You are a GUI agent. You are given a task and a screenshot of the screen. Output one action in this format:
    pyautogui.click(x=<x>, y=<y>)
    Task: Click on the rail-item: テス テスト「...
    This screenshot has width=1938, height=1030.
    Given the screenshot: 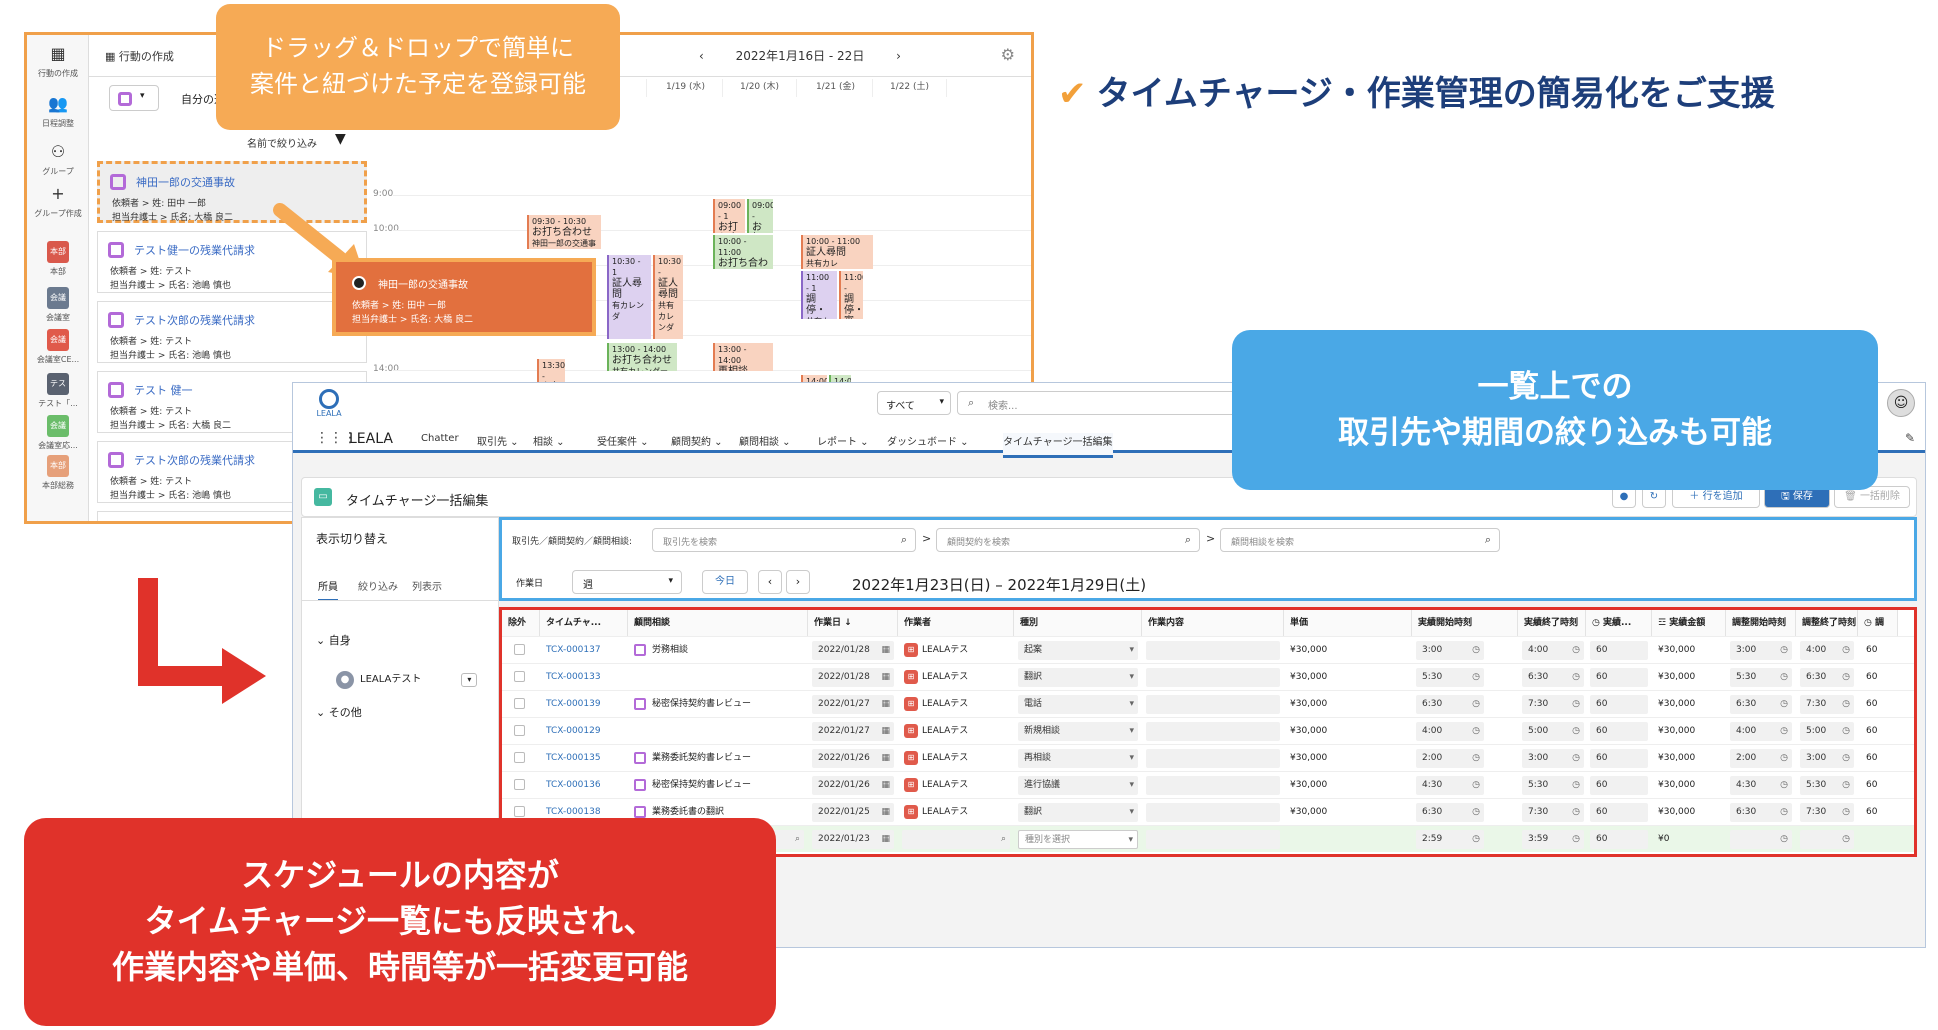 What is the action you would take?
    pyautogui.click(x=58, y=391)
    